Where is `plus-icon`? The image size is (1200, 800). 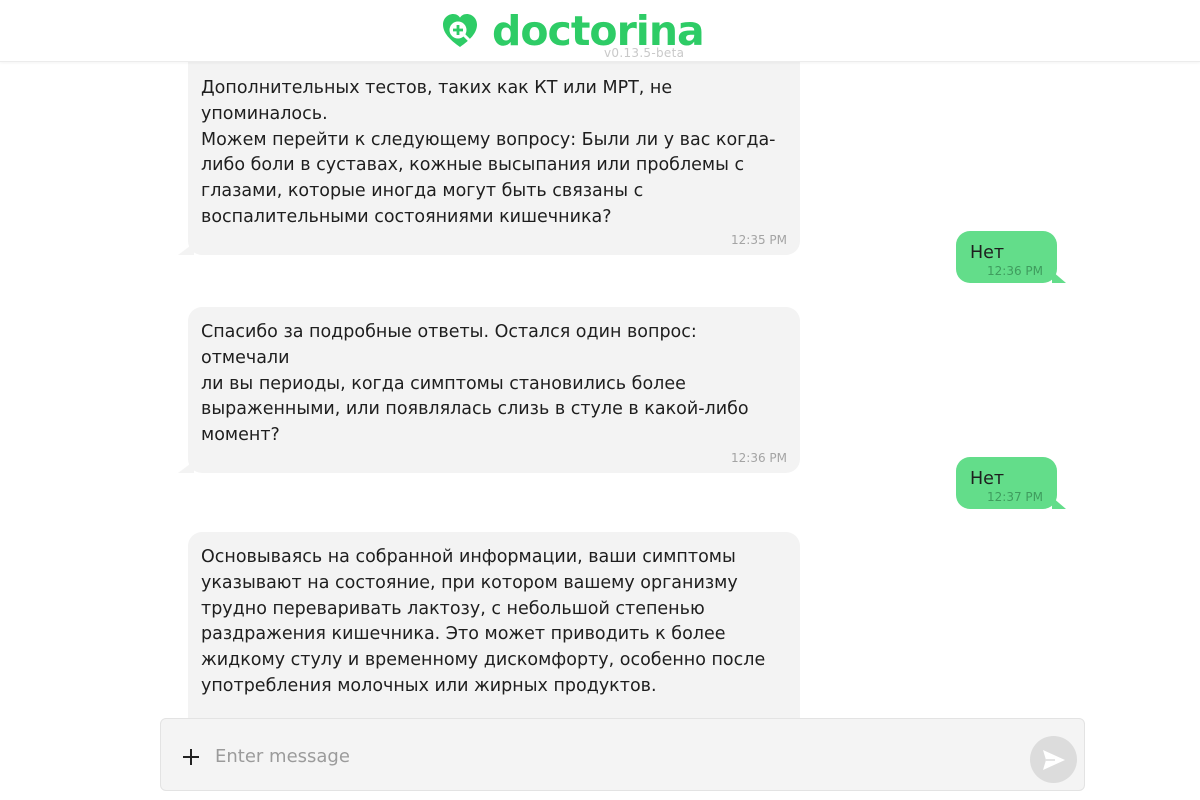
plus-icon is located at coordinates (191, 757).